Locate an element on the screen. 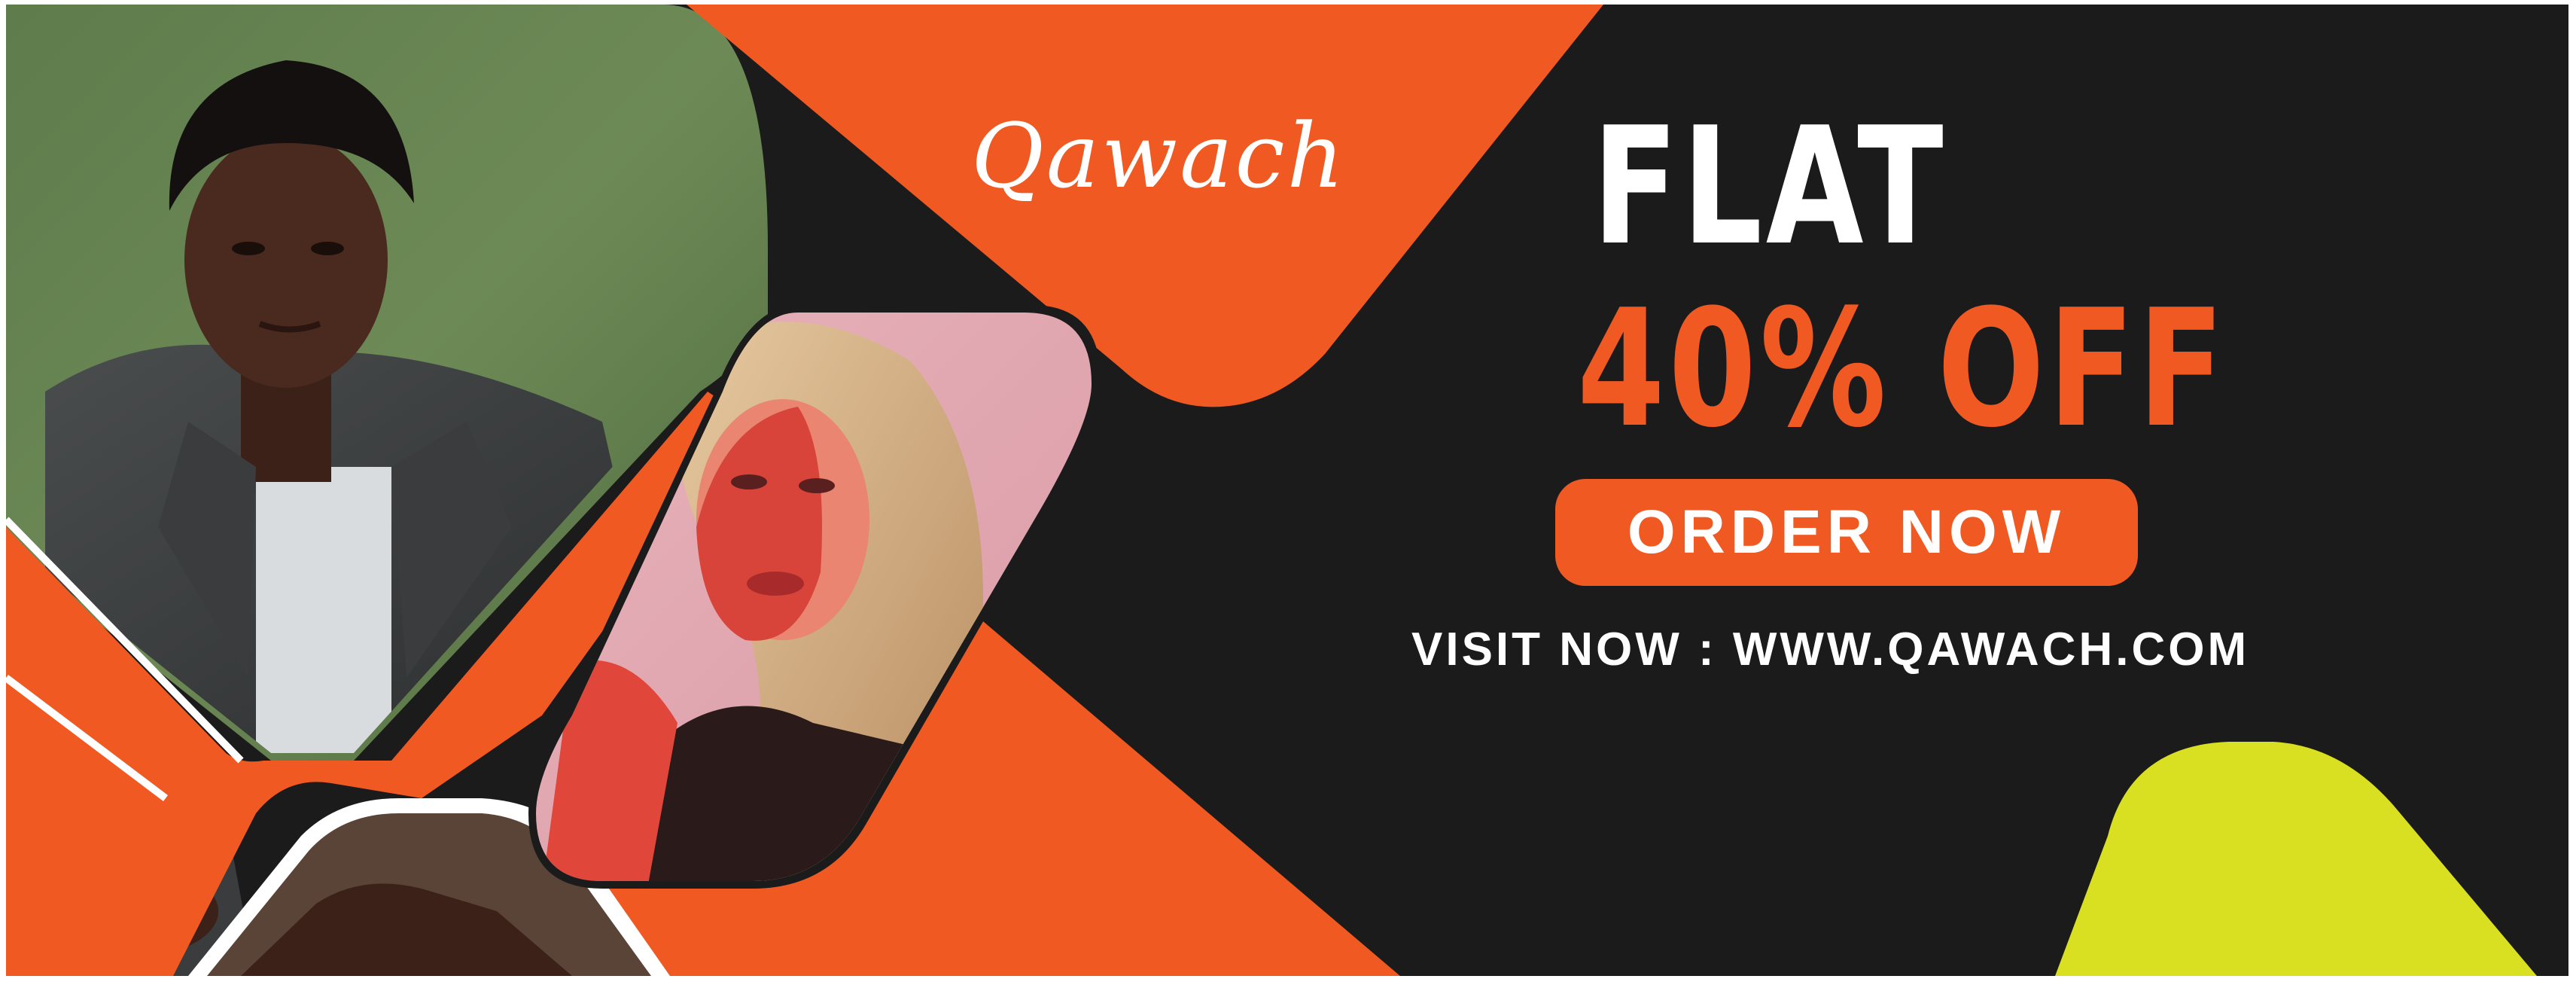 This screenshot has height=985, width=2576. order-now-button: ORDER NOW is located at coordinates (1847, 533).